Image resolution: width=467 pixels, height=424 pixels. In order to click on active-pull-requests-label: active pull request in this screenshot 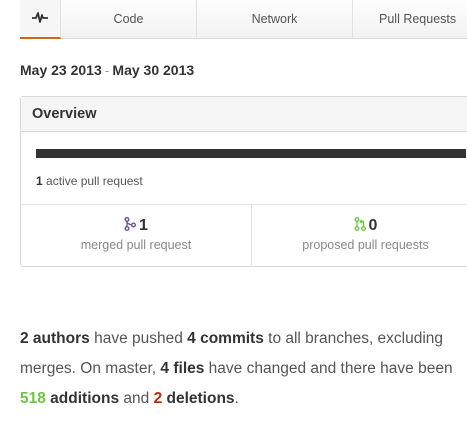, I will do `click(94, 181)`.